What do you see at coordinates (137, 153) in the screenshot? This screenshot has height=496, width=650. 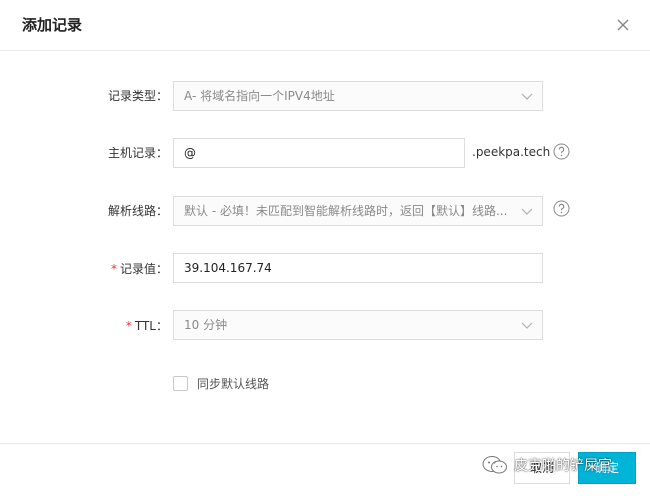 I see `host-record-label: 主机记录：` at bounding box center [137, 153].